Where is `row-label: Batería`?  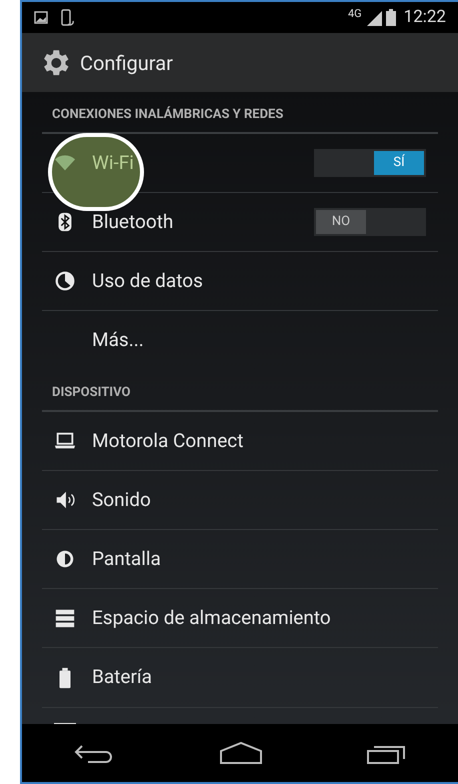 row-label: Batería is located at coordinates (122, 677).